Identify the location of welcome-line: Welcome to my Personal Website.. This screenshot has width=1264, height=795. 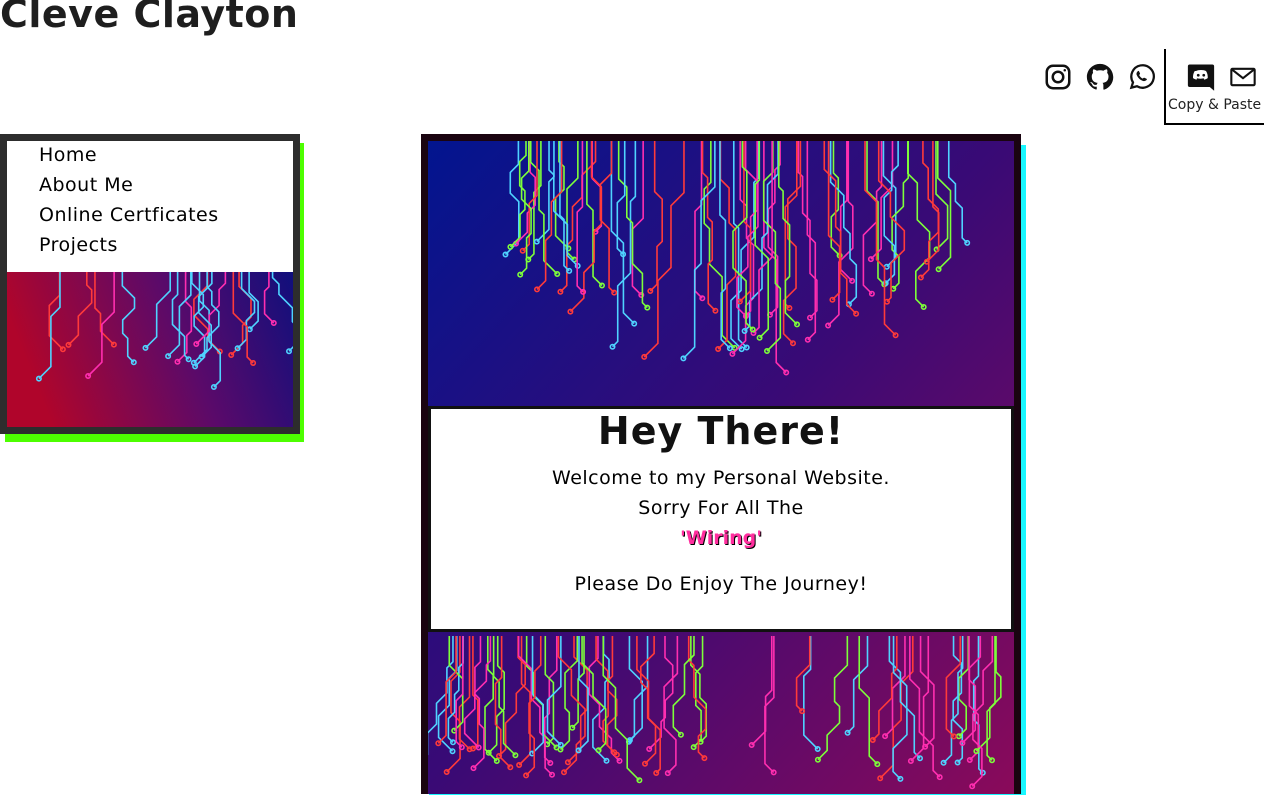
(721, 478).